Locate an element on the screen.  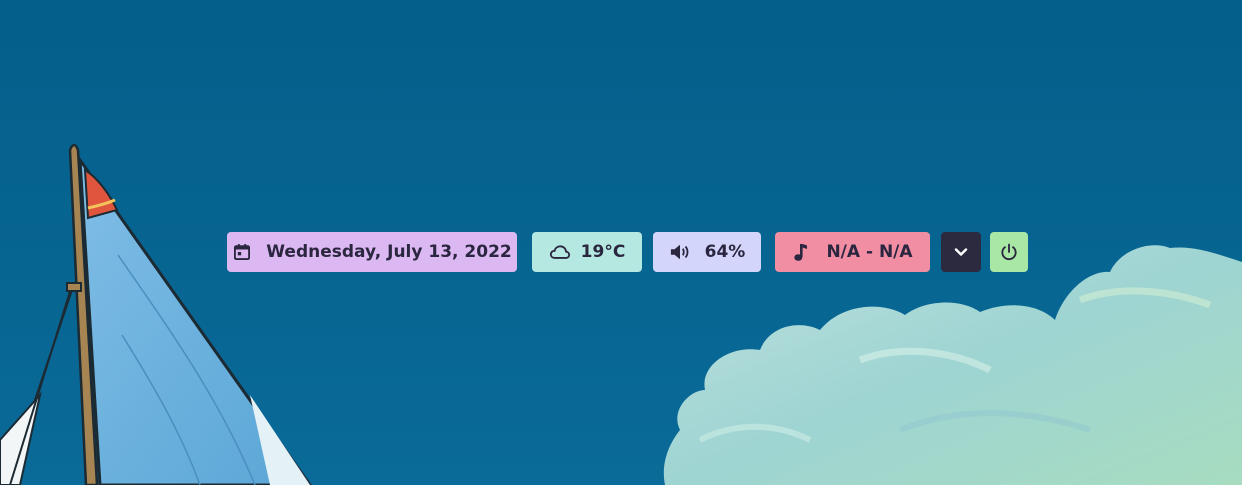
date-widget: Wednesday, July 13, 2022 is located at coordinates (372, 252).